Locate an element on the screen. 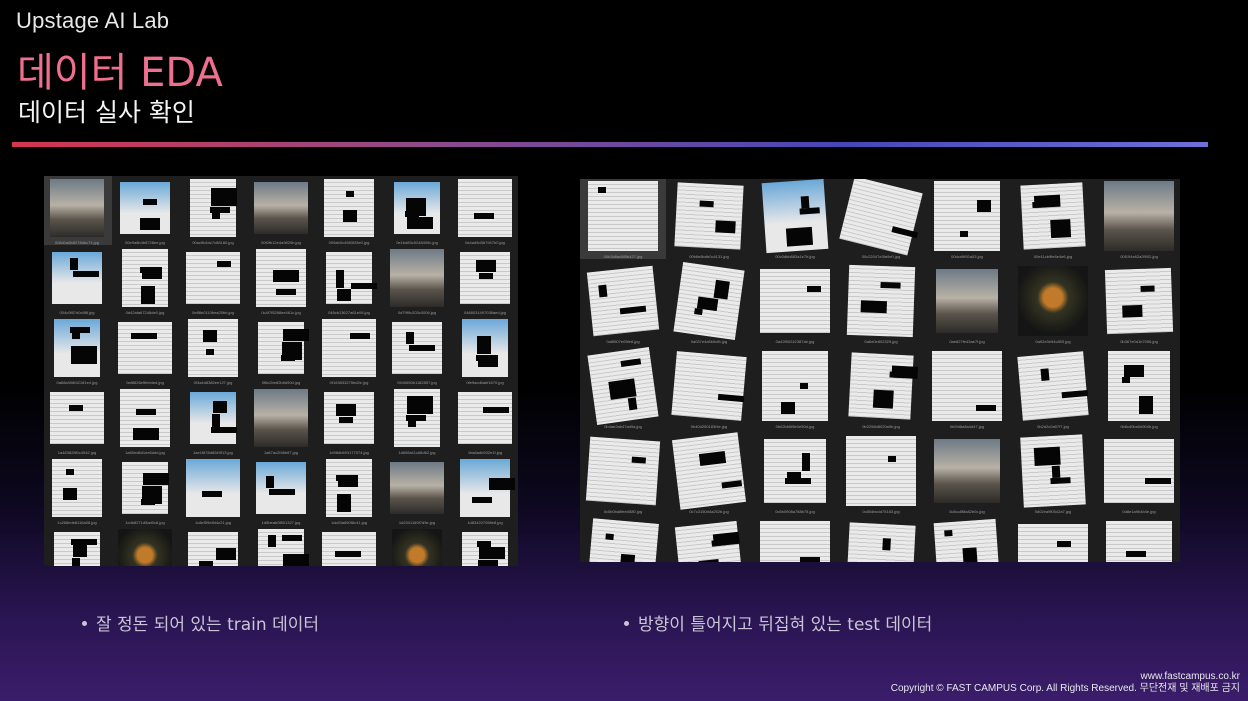 The image size is (1248, 701). thumbnail-item: 0b8cd0ba0d904b.jpg is located at coordinates (1139, 392).